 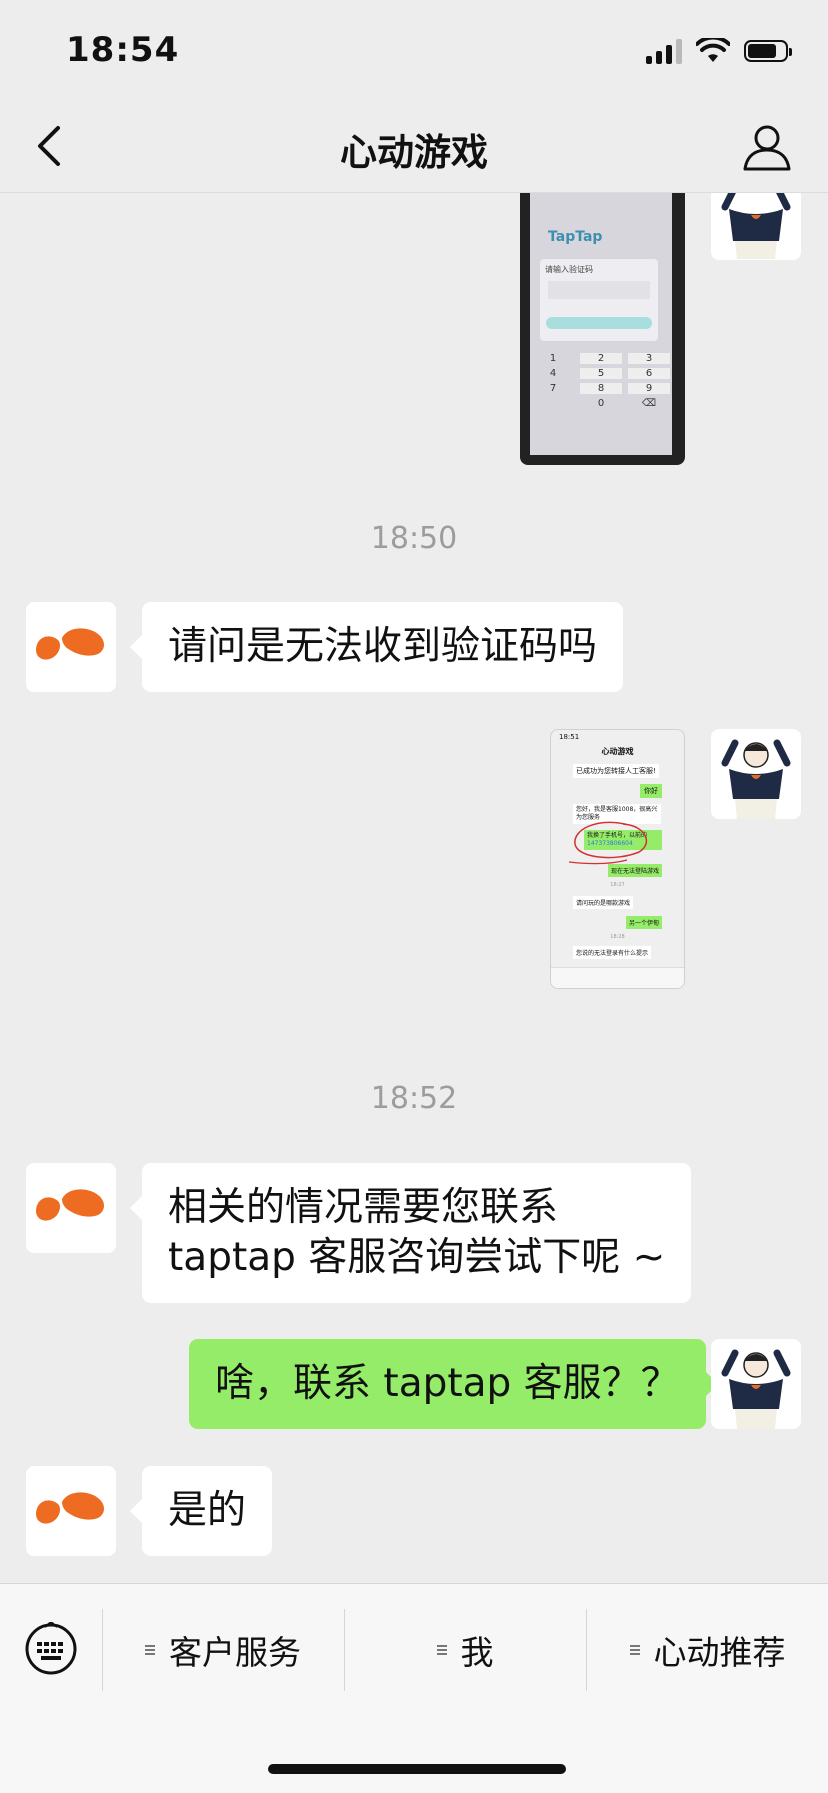 I want to click on home-indicator, so click(x=417, y=1769).